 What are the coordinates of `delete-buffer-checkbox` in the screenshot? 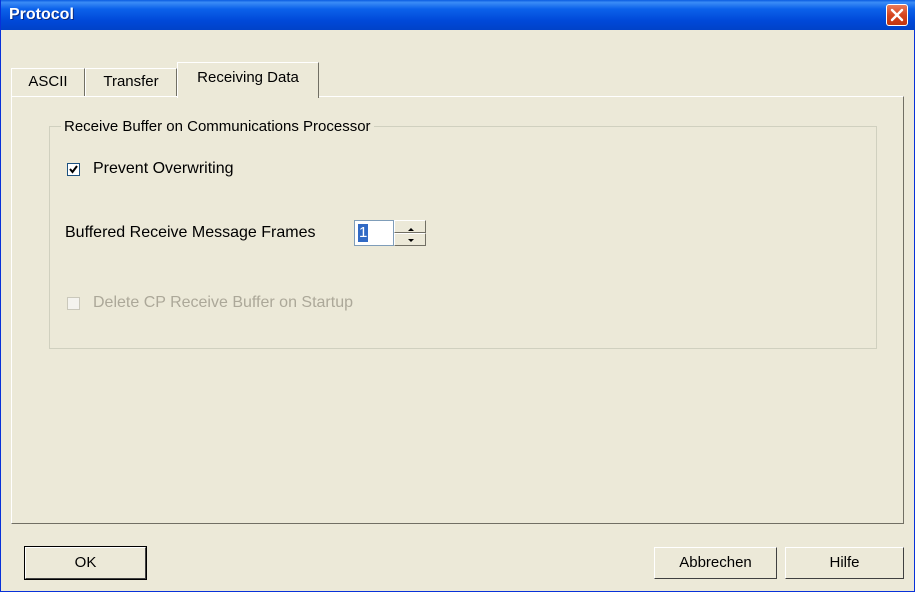 It's located at (73, 303).